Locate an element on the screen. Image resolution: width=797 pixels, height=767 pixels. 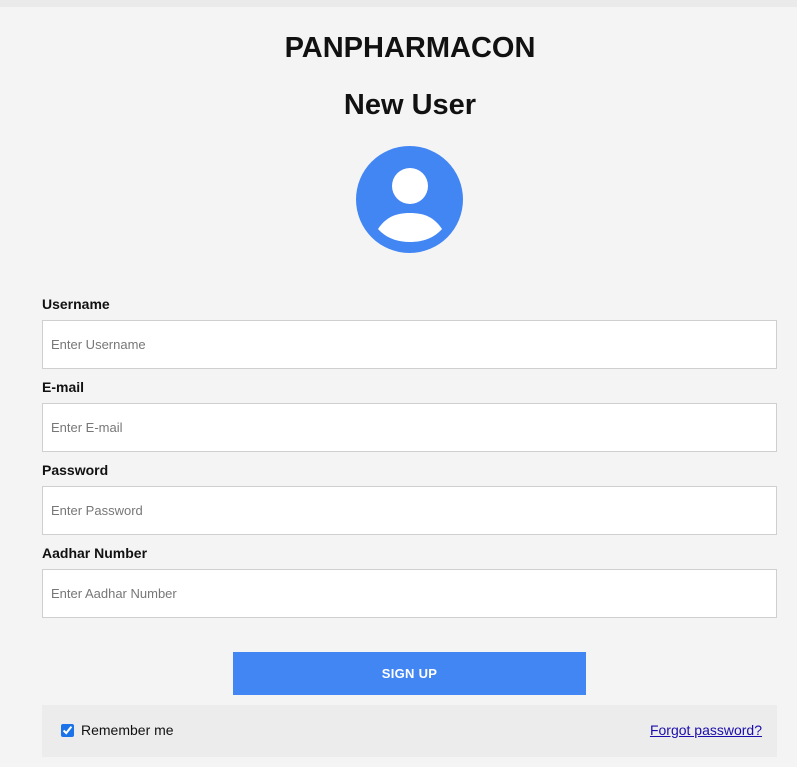
remember-me-row: Remember me is located at coordinates (117, 730).